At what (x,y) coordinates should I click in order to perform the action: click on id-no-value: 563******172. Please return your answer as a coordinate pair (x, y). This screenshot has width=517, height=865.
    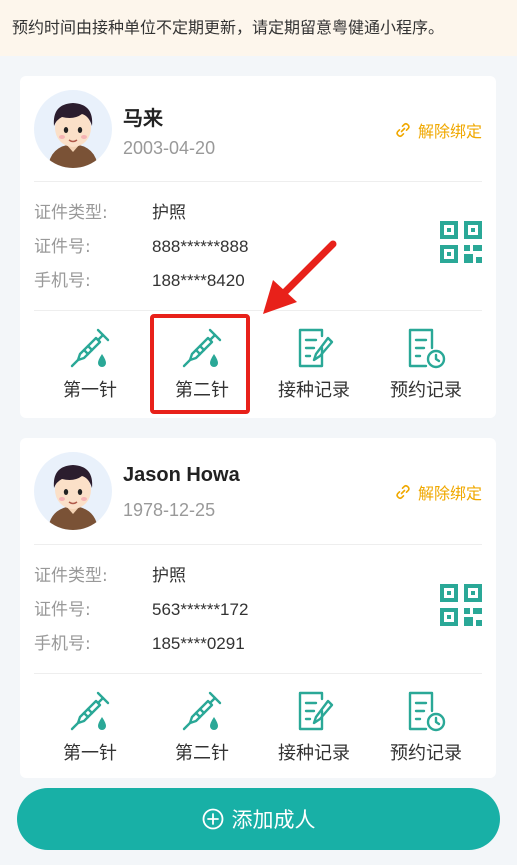
    Looking at the image, I should click on (200, 609).